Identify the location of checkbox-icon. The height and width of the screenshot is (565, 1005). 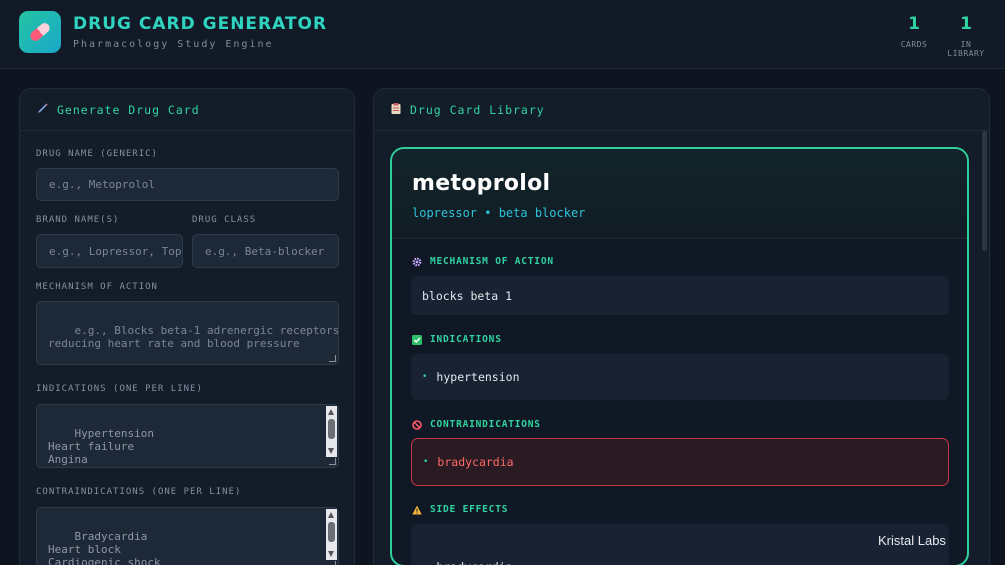
(417, 339).